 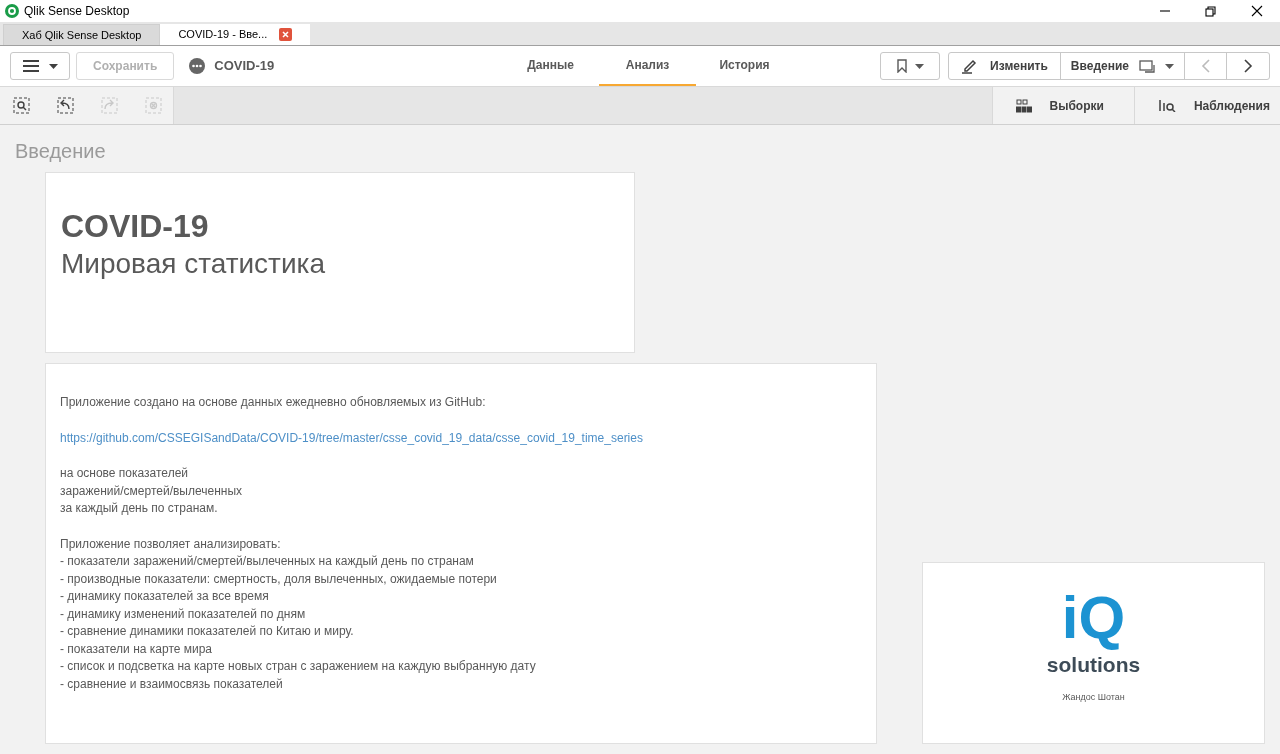 What do you see at coordinates (1093, 665) in the screenshot?
I see `logo-wordmark: solutions` at bounding box center [1093, 665].